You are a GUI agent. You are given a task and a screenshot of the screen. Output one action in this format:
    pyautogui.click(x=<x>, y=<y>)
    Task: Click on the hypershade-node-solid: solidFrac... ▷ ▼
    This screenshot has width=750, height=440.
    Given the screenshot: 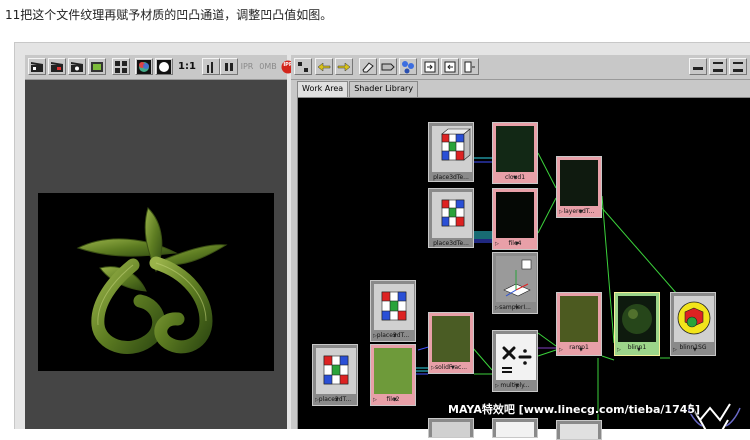 What is the action you would take?
    pyautogui.click(x=451, y=343)
    